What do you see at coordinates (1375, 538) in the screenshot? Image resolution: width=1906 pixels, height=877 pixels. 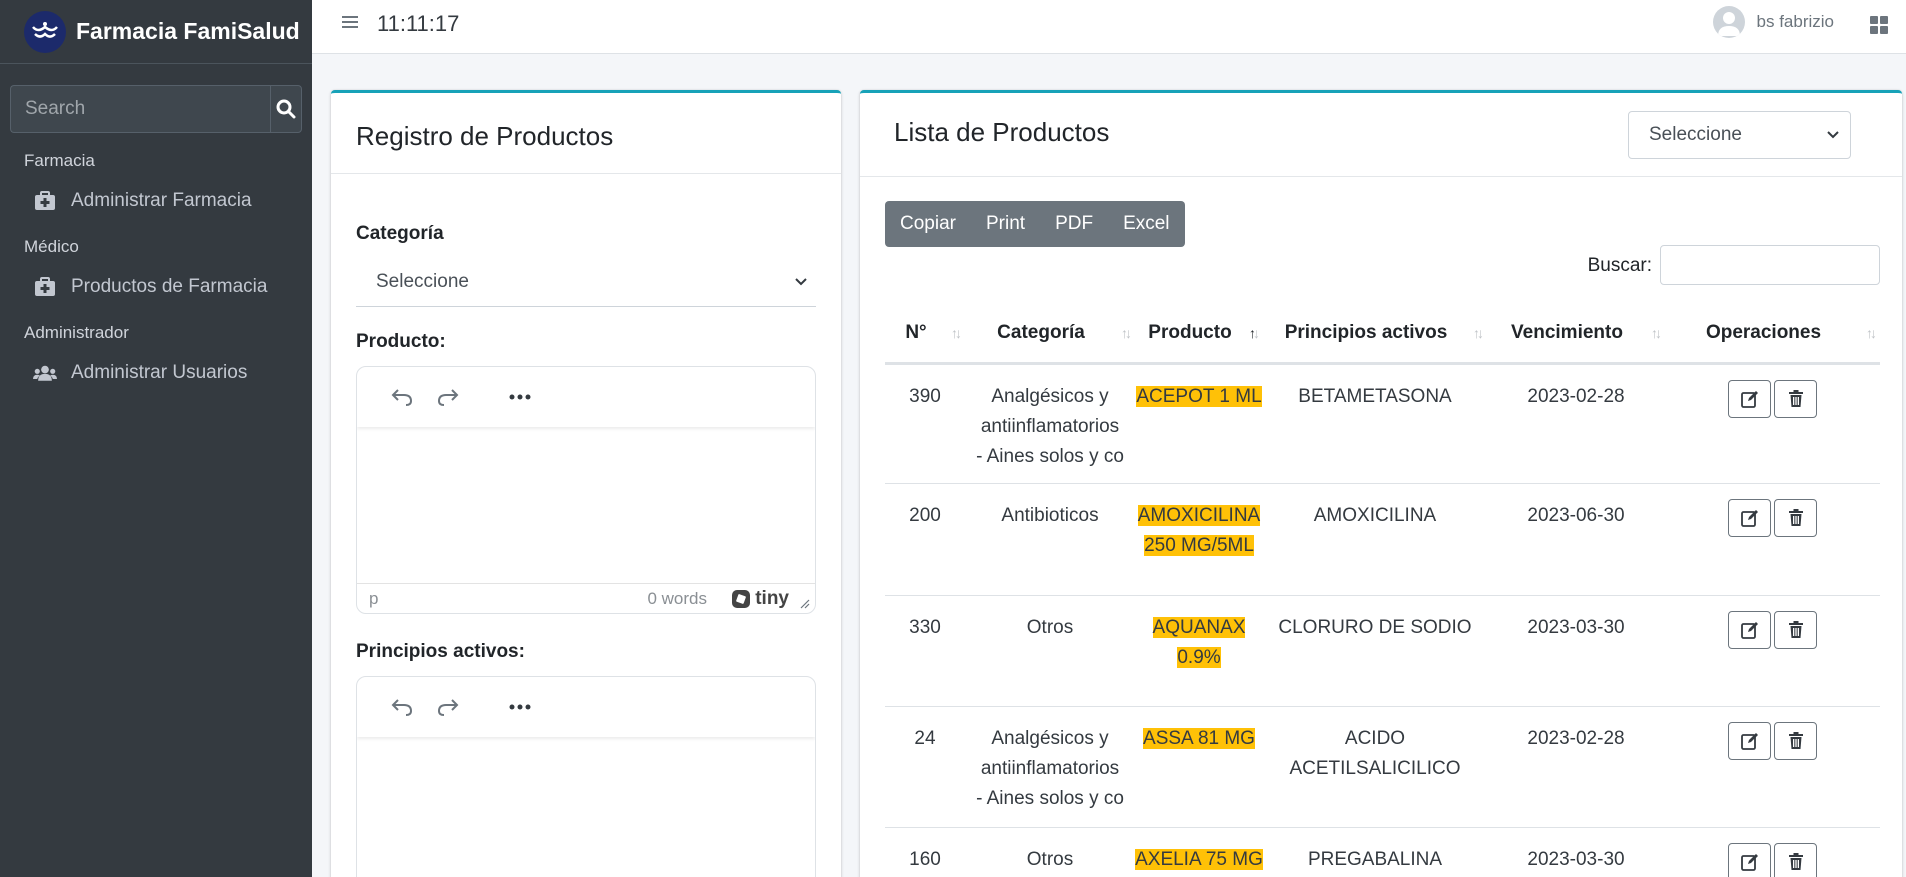 I see `cell-principios: AMOXICILINA` at bounding box center [1375, 538].